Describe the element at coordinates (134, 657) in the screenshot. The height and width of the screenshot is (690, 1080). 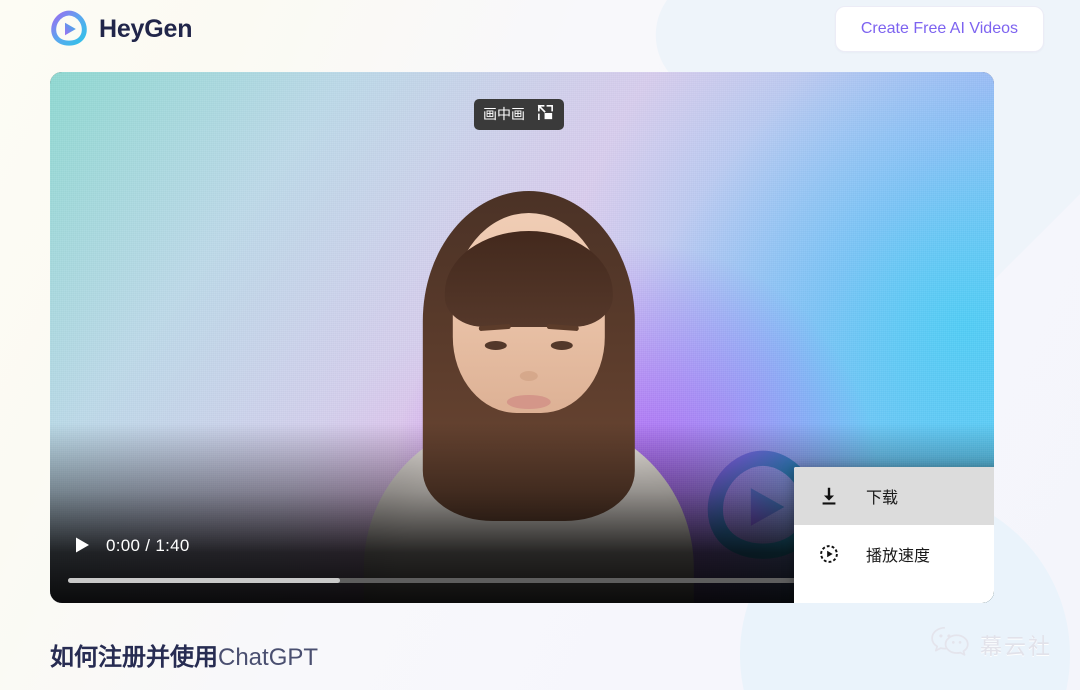
I see `page-title-cjk: 如何注册并使用` at that location.